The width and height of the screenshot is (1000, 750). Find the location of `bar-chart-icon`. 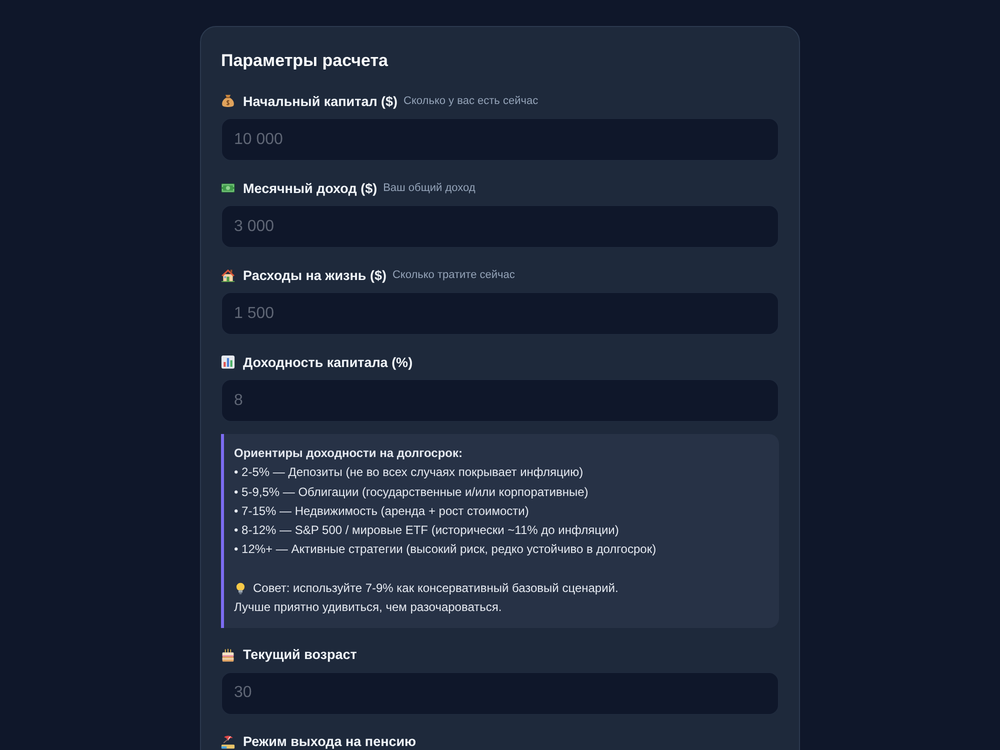

bar-chart-icon is located at coordinates (228, 362).